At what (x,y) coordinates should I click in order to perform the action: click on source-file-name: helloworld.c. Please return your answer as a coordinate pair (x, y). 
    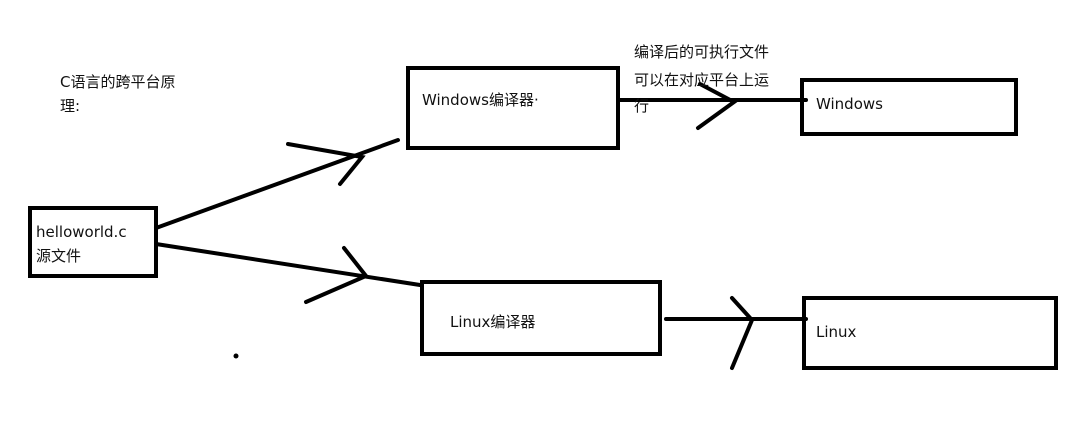
    Looking at the image, I should click on (81, 232).